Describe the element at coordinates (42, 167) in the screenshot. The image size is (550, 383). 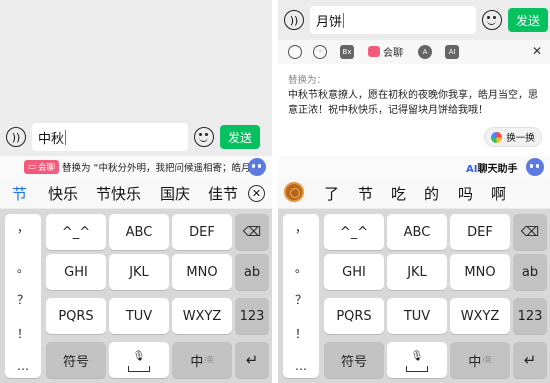
I see `huiliao-tag: ▭ 会聊` at that location.